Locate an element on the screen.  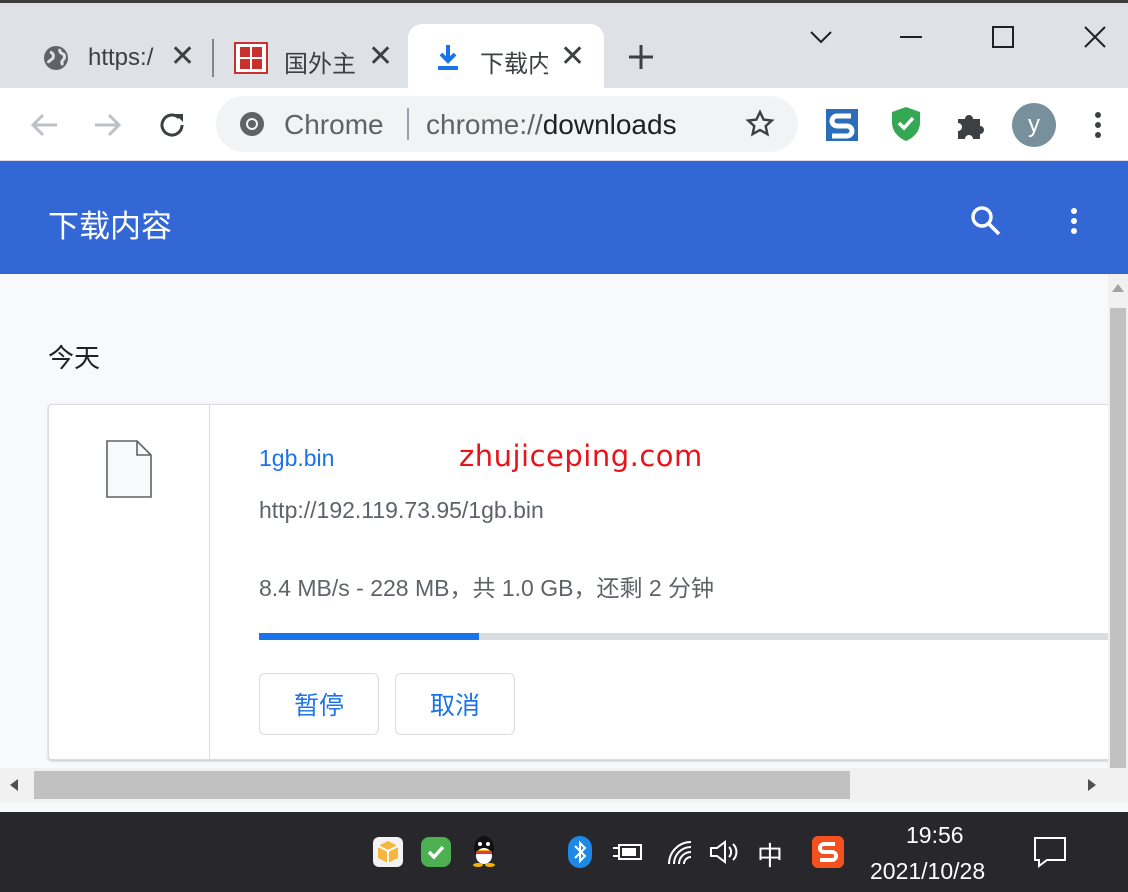
chrome-logo-icon is located at coordinates (252, 124).